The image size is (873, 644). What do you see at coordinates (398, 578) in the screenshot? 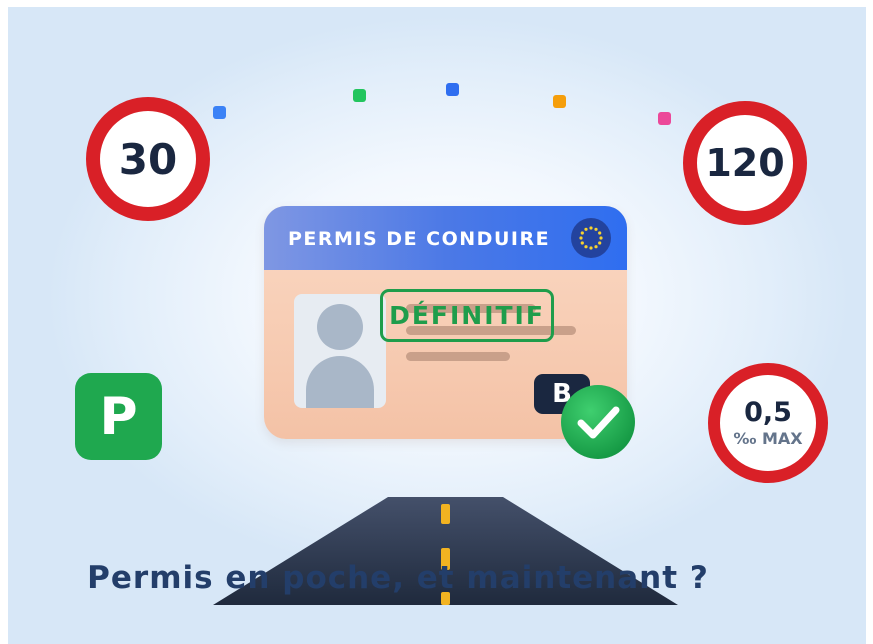
I see `caption-title: Permis en poche, et maintenant ?` at bounding box center [398, 578].